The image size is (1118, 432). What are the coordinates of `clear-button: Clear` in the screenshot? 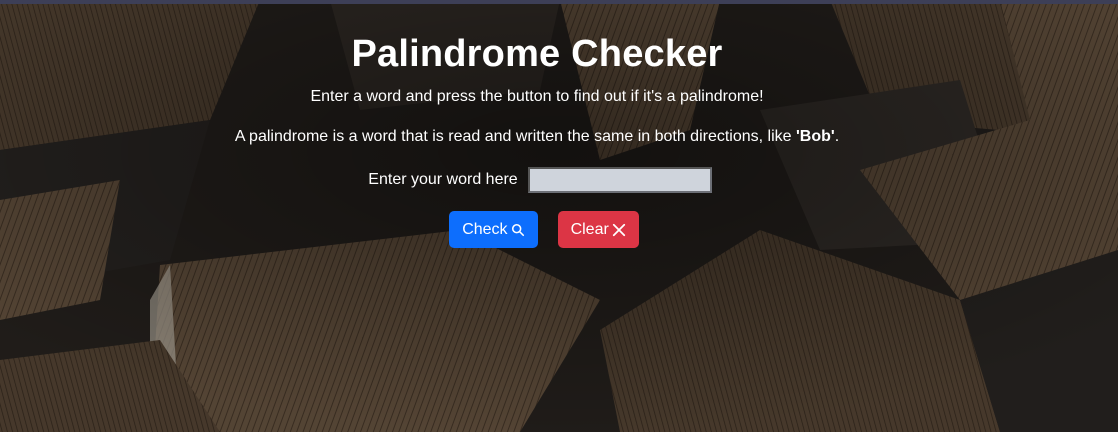 It's located at (598, 229).